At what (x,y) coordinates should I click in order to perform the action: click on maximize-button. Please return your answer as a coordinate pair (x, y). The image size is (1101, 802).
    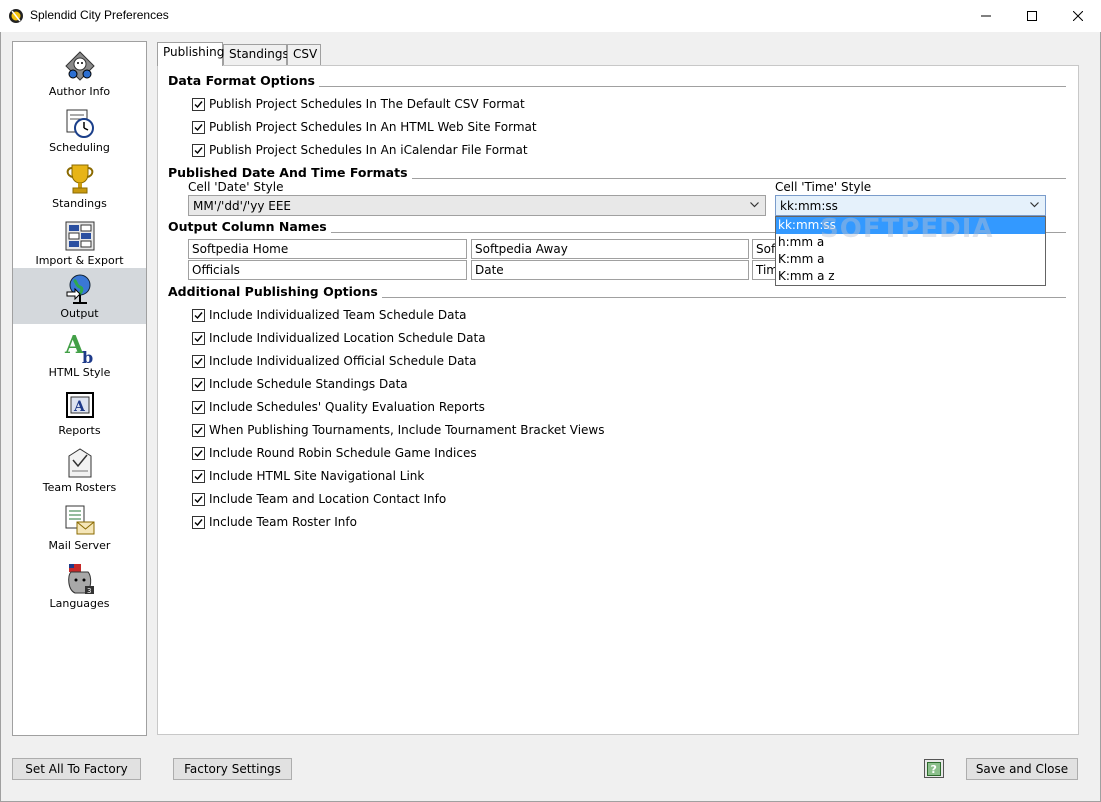
    Looking at the image, I should click on (1032, 16).